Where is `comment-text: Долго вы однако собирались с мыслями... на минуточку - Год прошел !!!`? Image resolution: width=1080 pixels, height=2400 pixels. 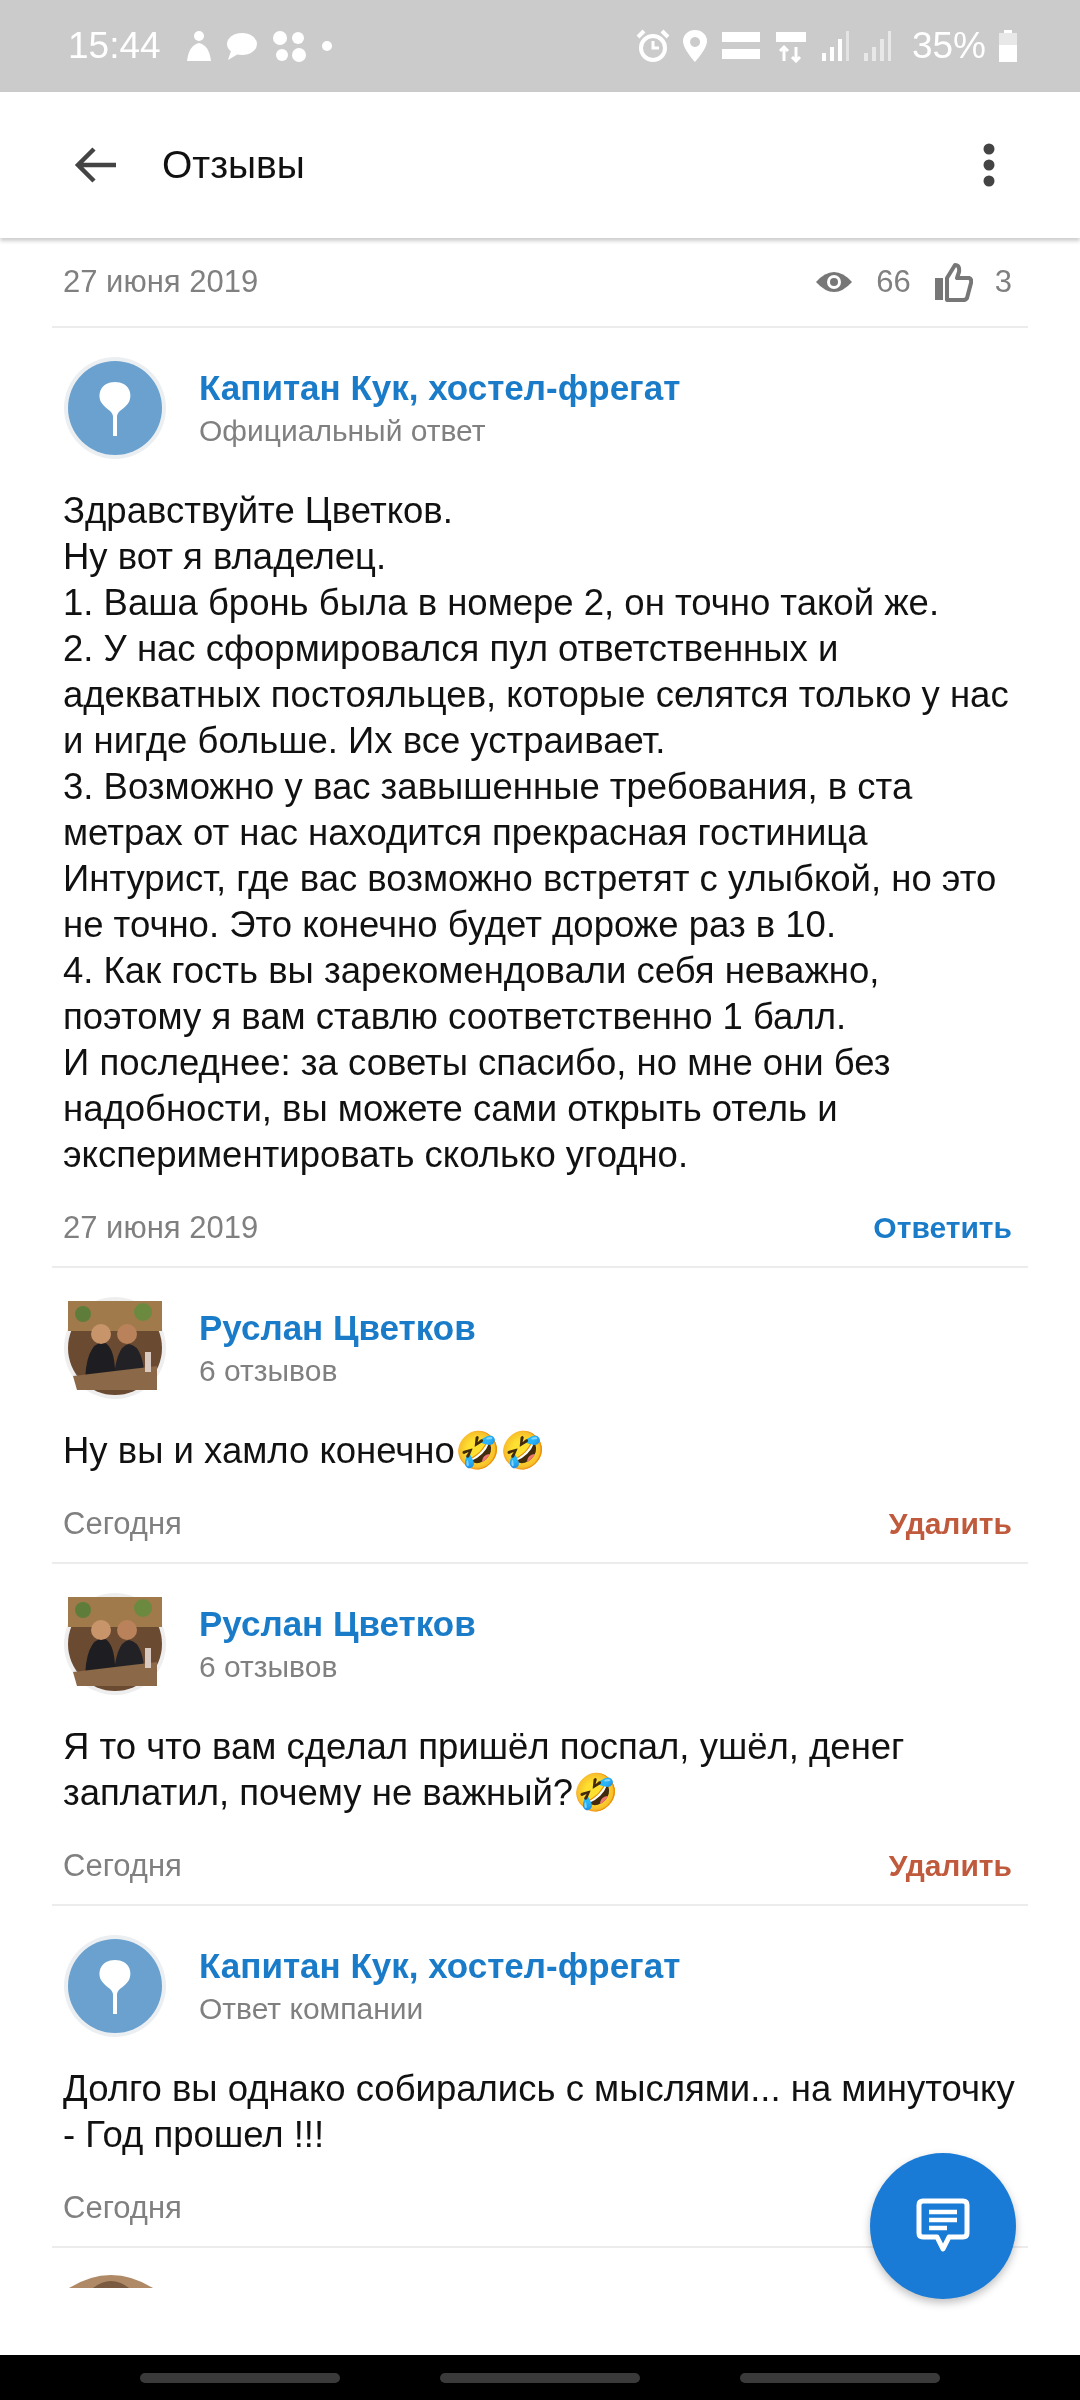 comment-text: Долго вы однако собирались с мыслями... на минуточку - Год прошел !!! is located at coordinates (539, 2112).